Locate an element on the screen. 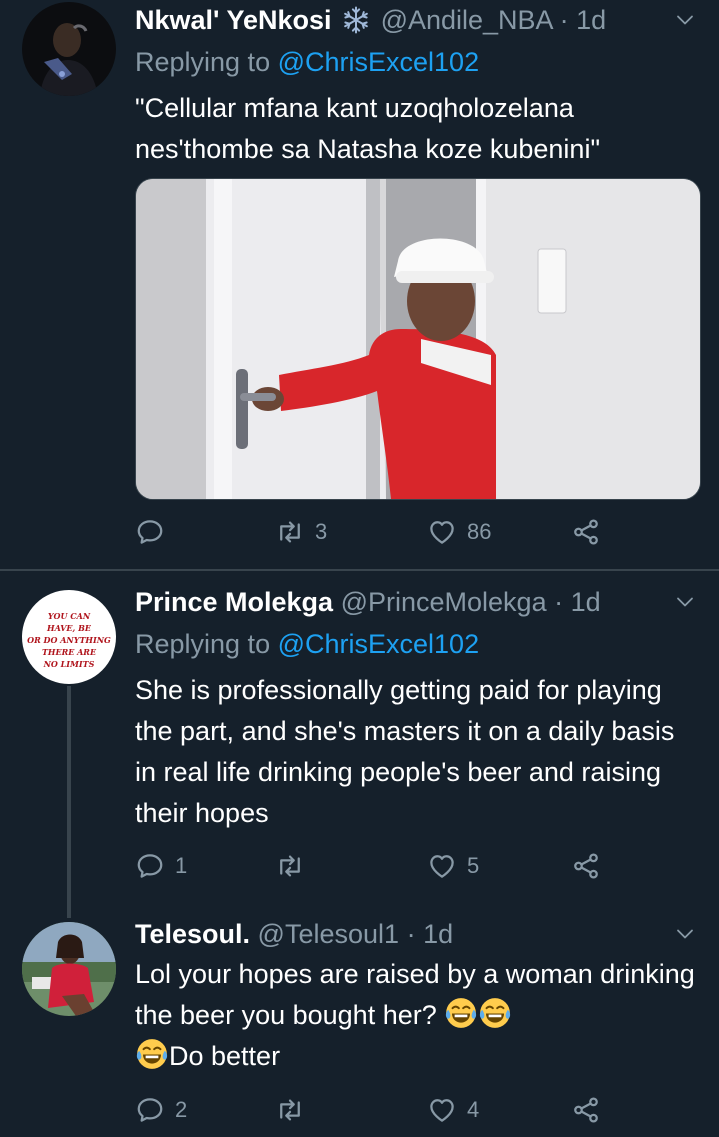 Image resolution: width=719 pixels, height=1137 pixels. avatar-quote-line: NO LIMITS is located at coordinates (69, 664).